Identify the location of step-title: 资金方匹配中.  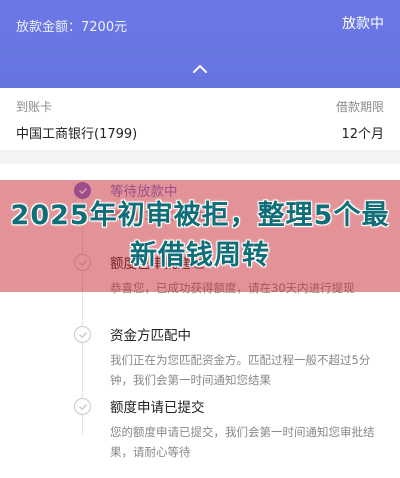
(150, 336).